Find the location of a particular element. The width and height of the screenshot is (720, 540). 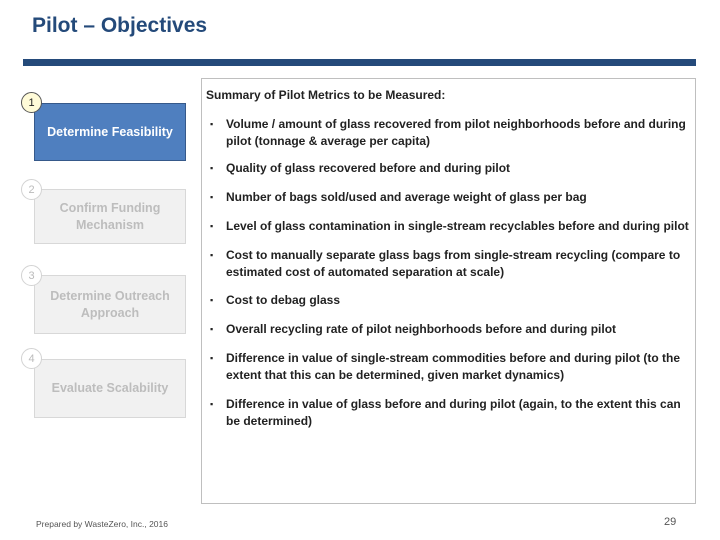

step-number-badge: 4 is located at coordinates (31, 358).